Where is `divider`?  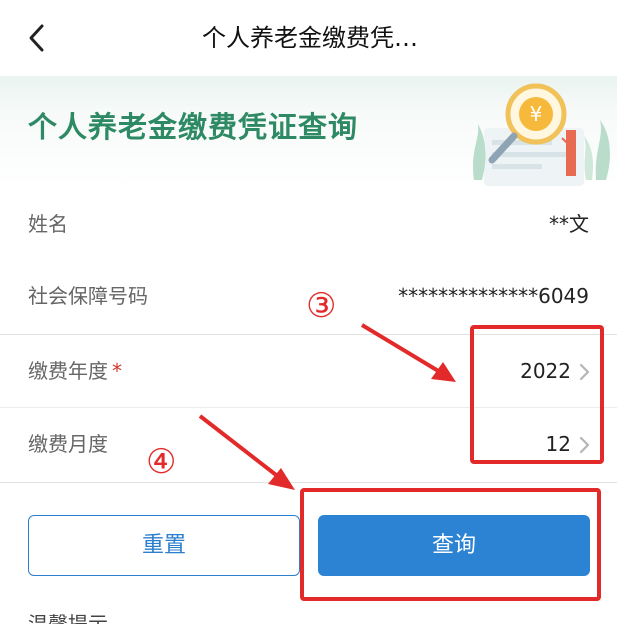 divider is located at coordinates (308, 482).